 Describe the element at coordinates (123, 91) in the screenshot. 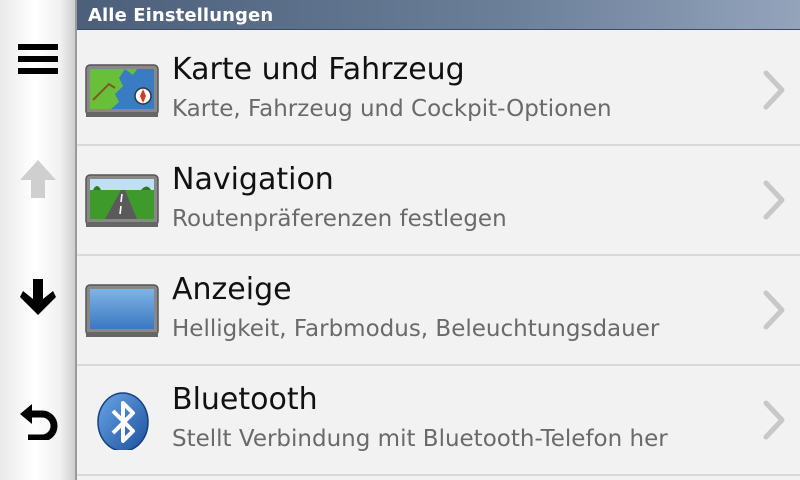

I see `map-icon` at that location.